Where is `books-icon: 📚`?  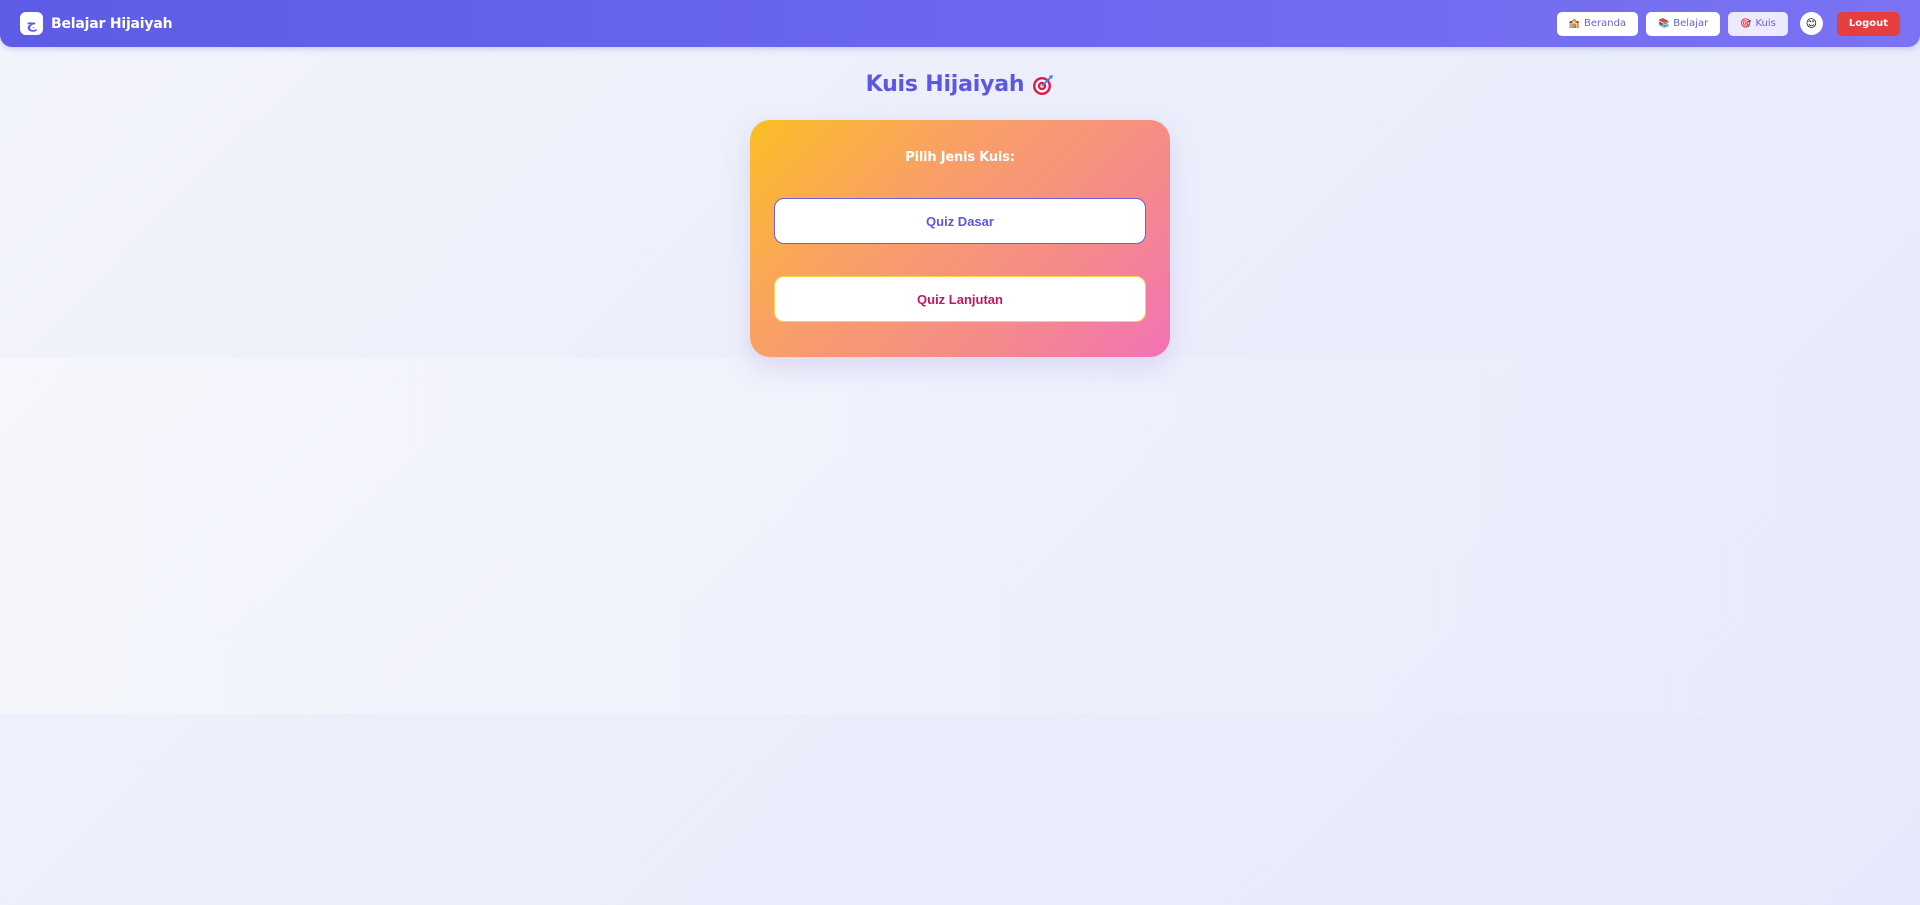
books-icon: 📚 is located at coordinates (1664, 23).